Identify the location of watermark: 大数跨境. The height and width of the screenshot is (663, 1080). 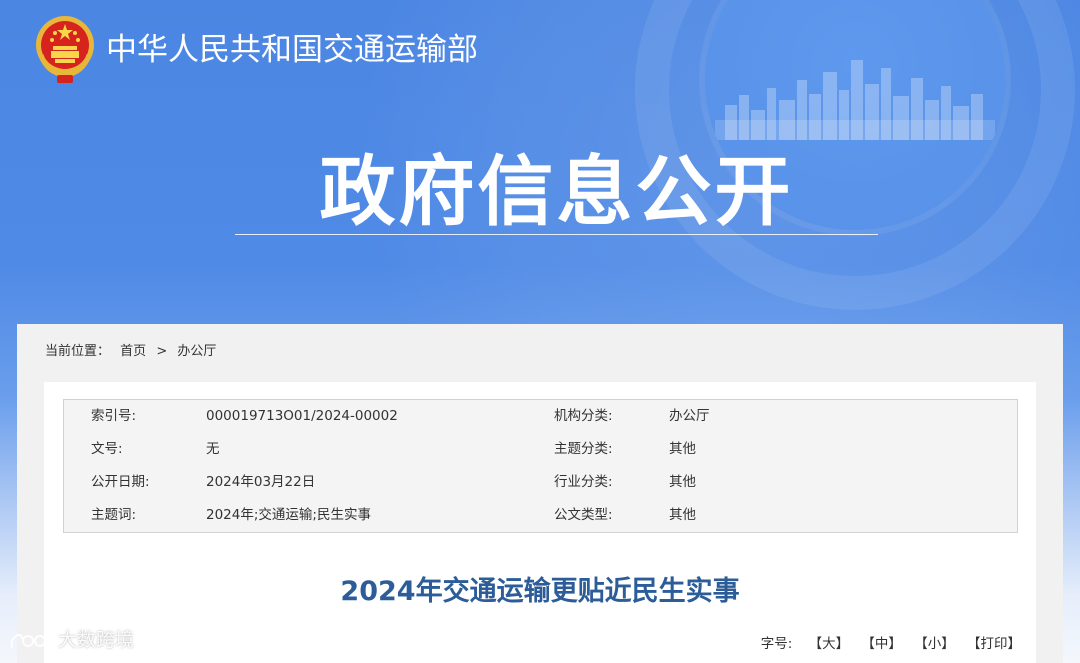
(71, 640).